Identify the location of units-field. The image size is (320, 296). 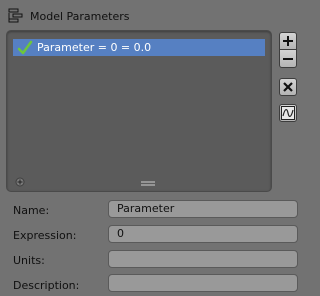
(203, 259).